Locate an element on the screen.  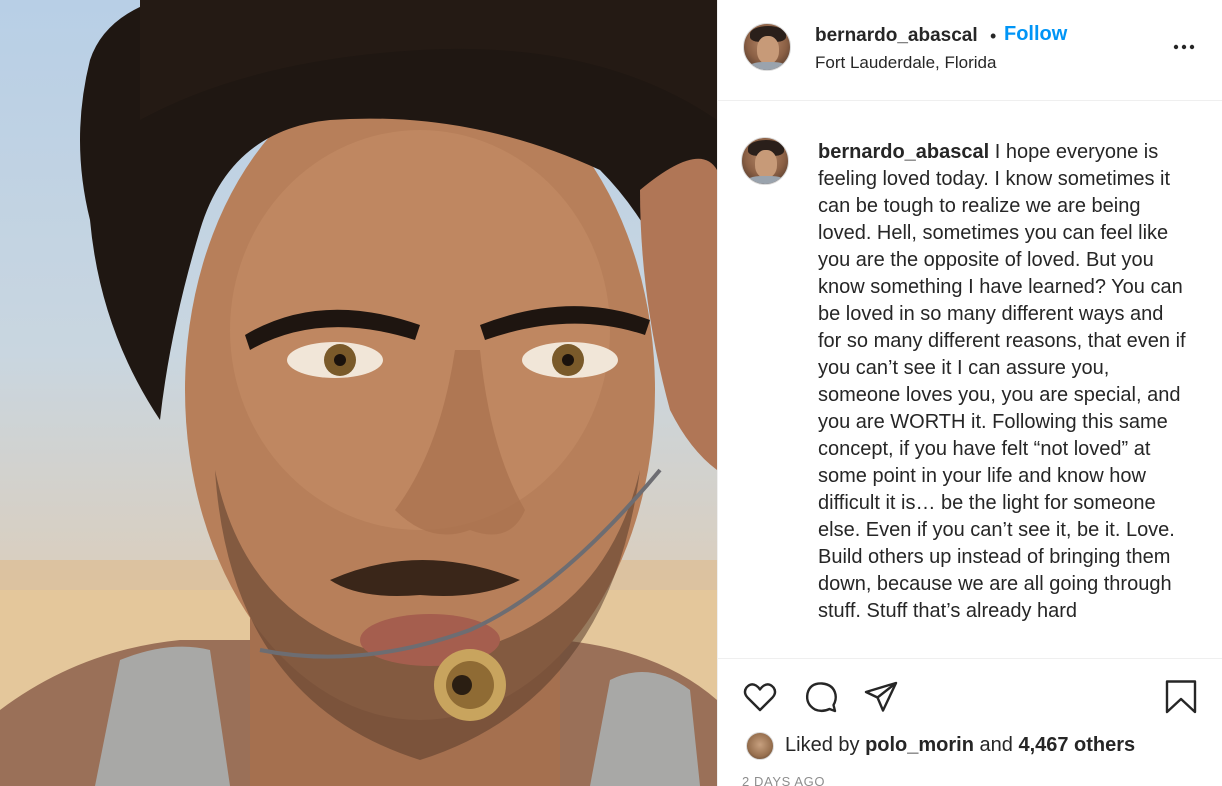
bookmark-icon is located at coordinates (1181, 697).